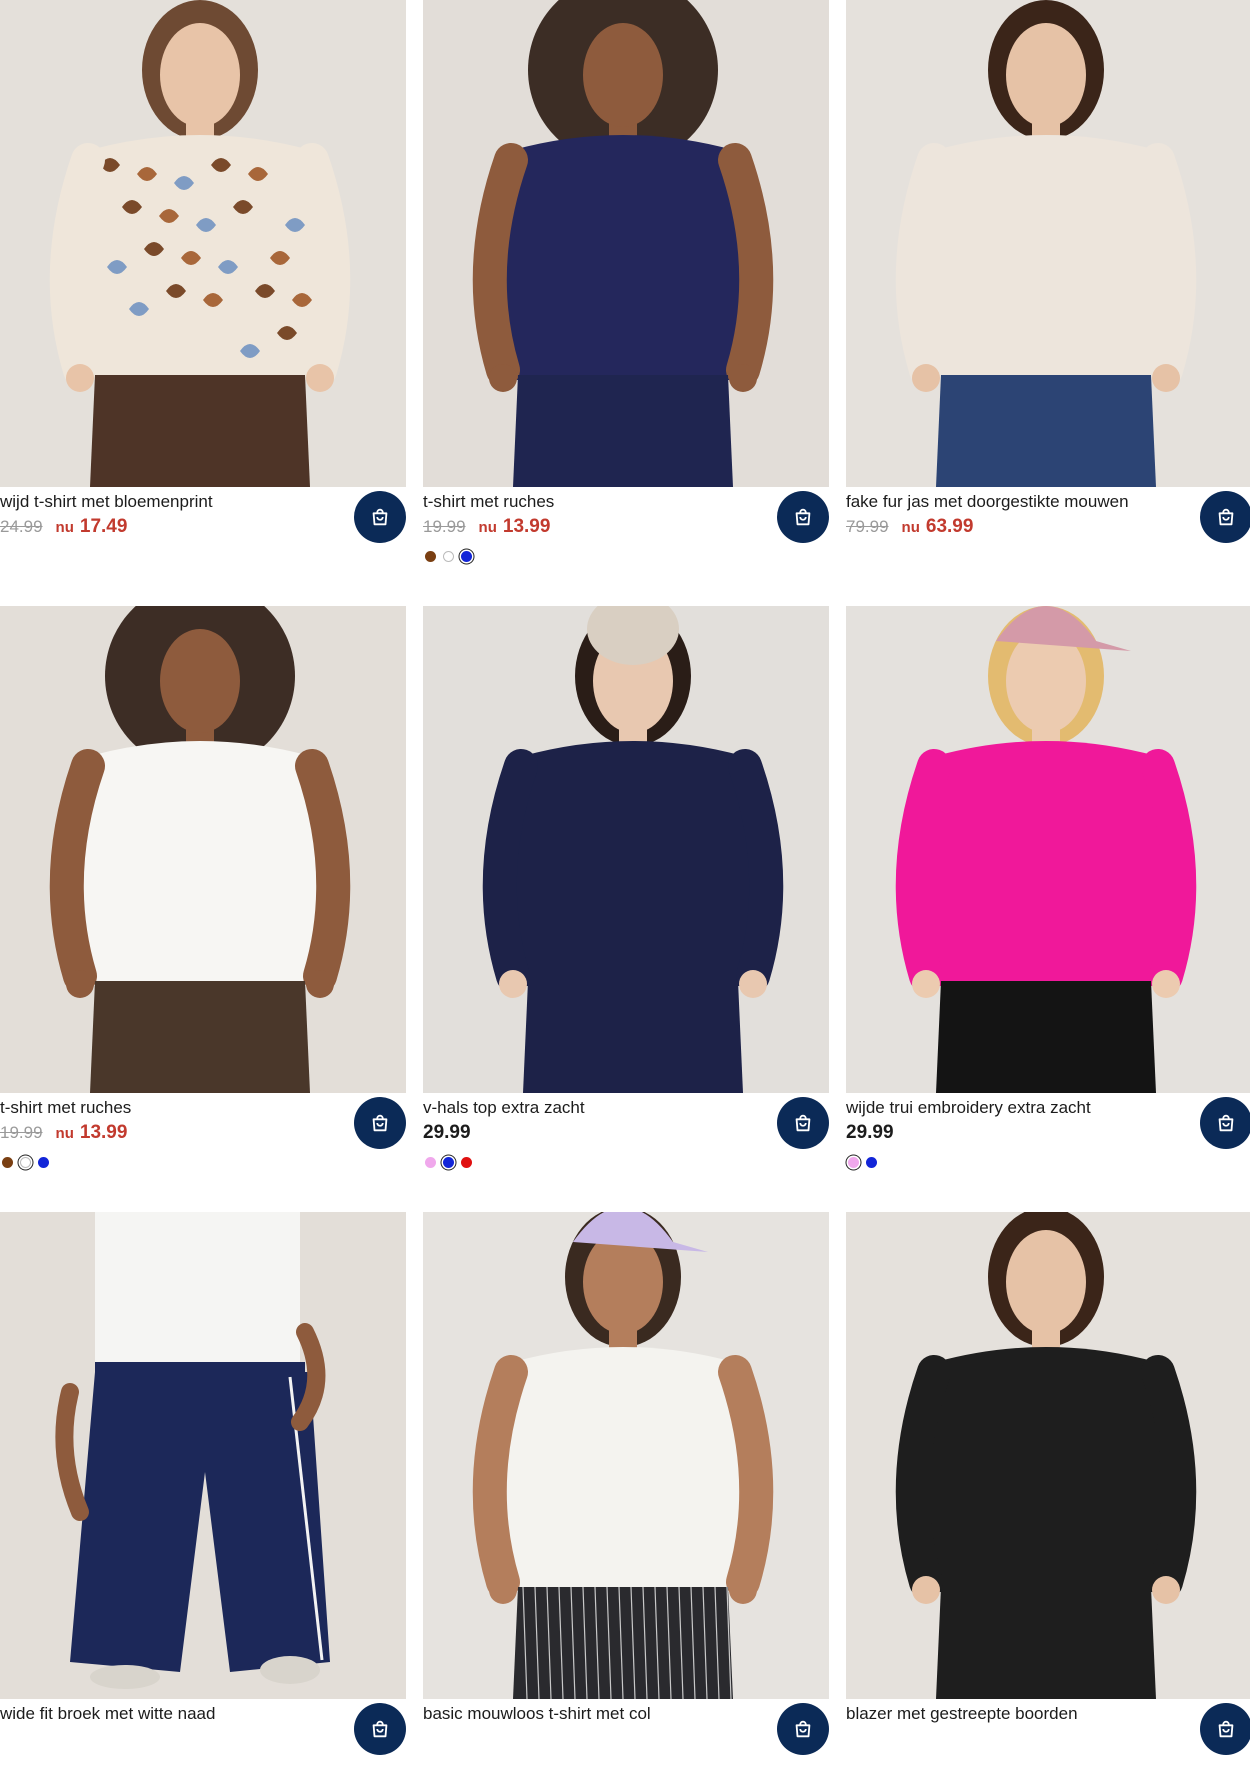 This screenshot has height=1772, width=1250. Describe the element at coordinates (1018, 502) in the screenshot. I see `product-title: fake fur jas met doorgestikte mouwen` at that location.